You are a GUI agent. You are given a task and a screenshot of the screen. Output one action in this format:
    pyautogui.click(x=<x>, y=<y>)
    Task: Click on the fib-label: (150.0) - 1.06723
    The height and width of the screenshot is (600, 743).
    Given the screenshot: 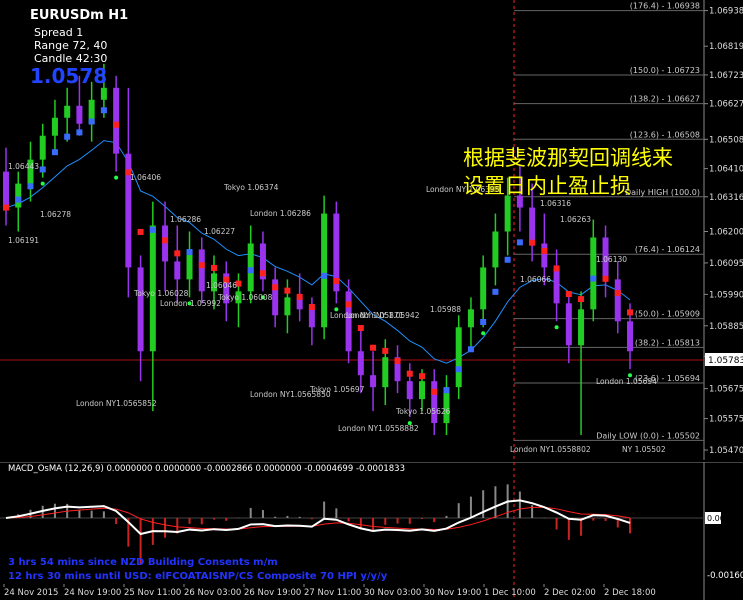 What is the action you would take?
    pyautogui.click(x=665, y=70)
    